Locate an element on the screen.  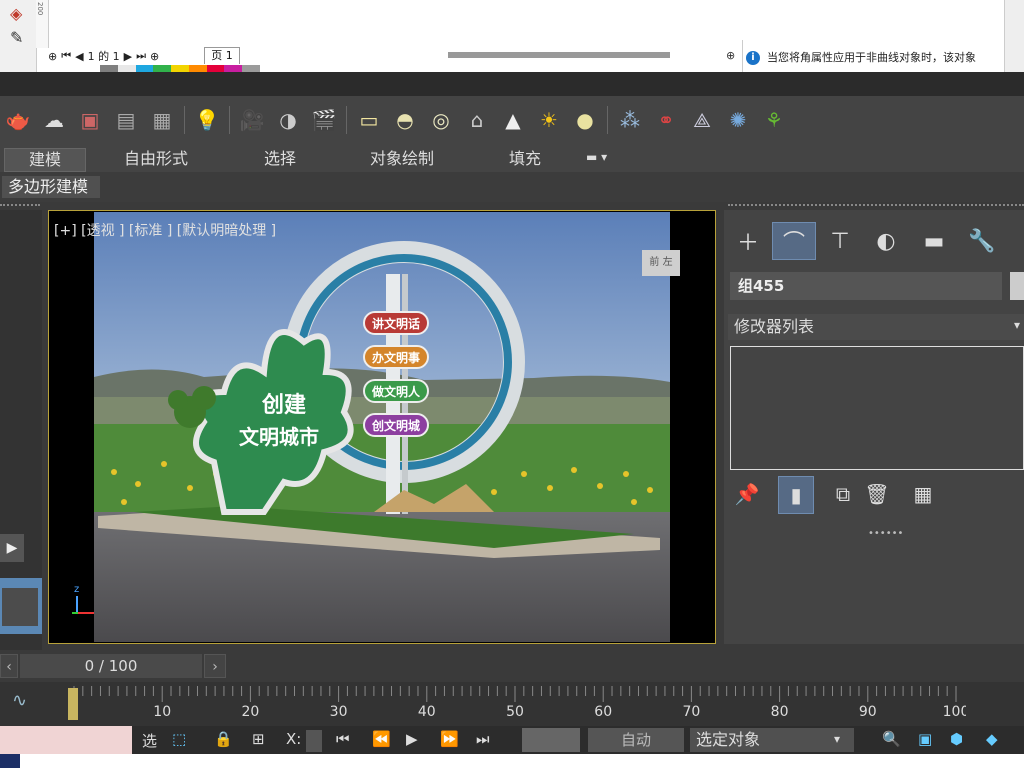
time-next-icon: › is located at coordinates (215, 666).